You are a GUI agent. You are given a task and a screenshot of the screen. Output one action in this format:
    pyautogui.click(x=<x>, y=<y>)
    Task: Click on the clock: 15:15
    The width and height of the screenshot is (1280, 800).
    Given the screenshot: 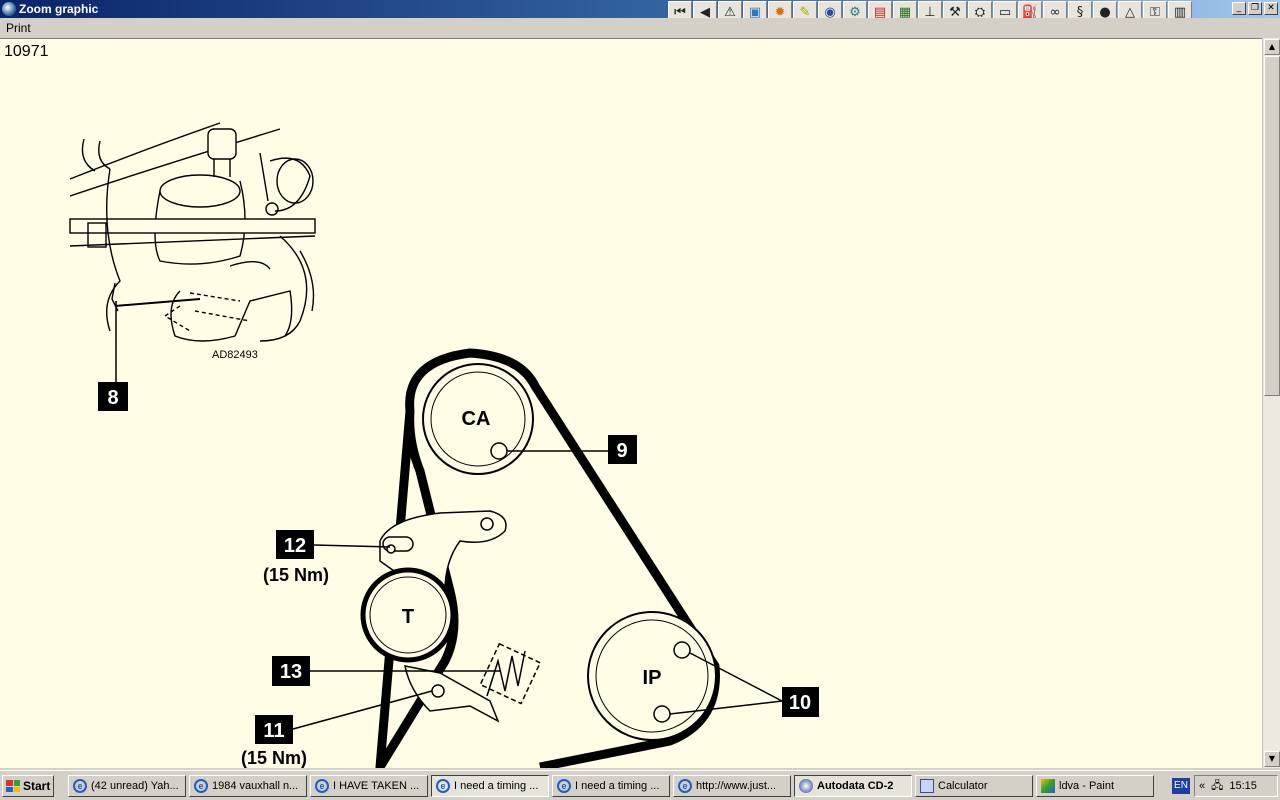 What is the action you would take?
    pyautogui.click(x=1243, y=786)
    